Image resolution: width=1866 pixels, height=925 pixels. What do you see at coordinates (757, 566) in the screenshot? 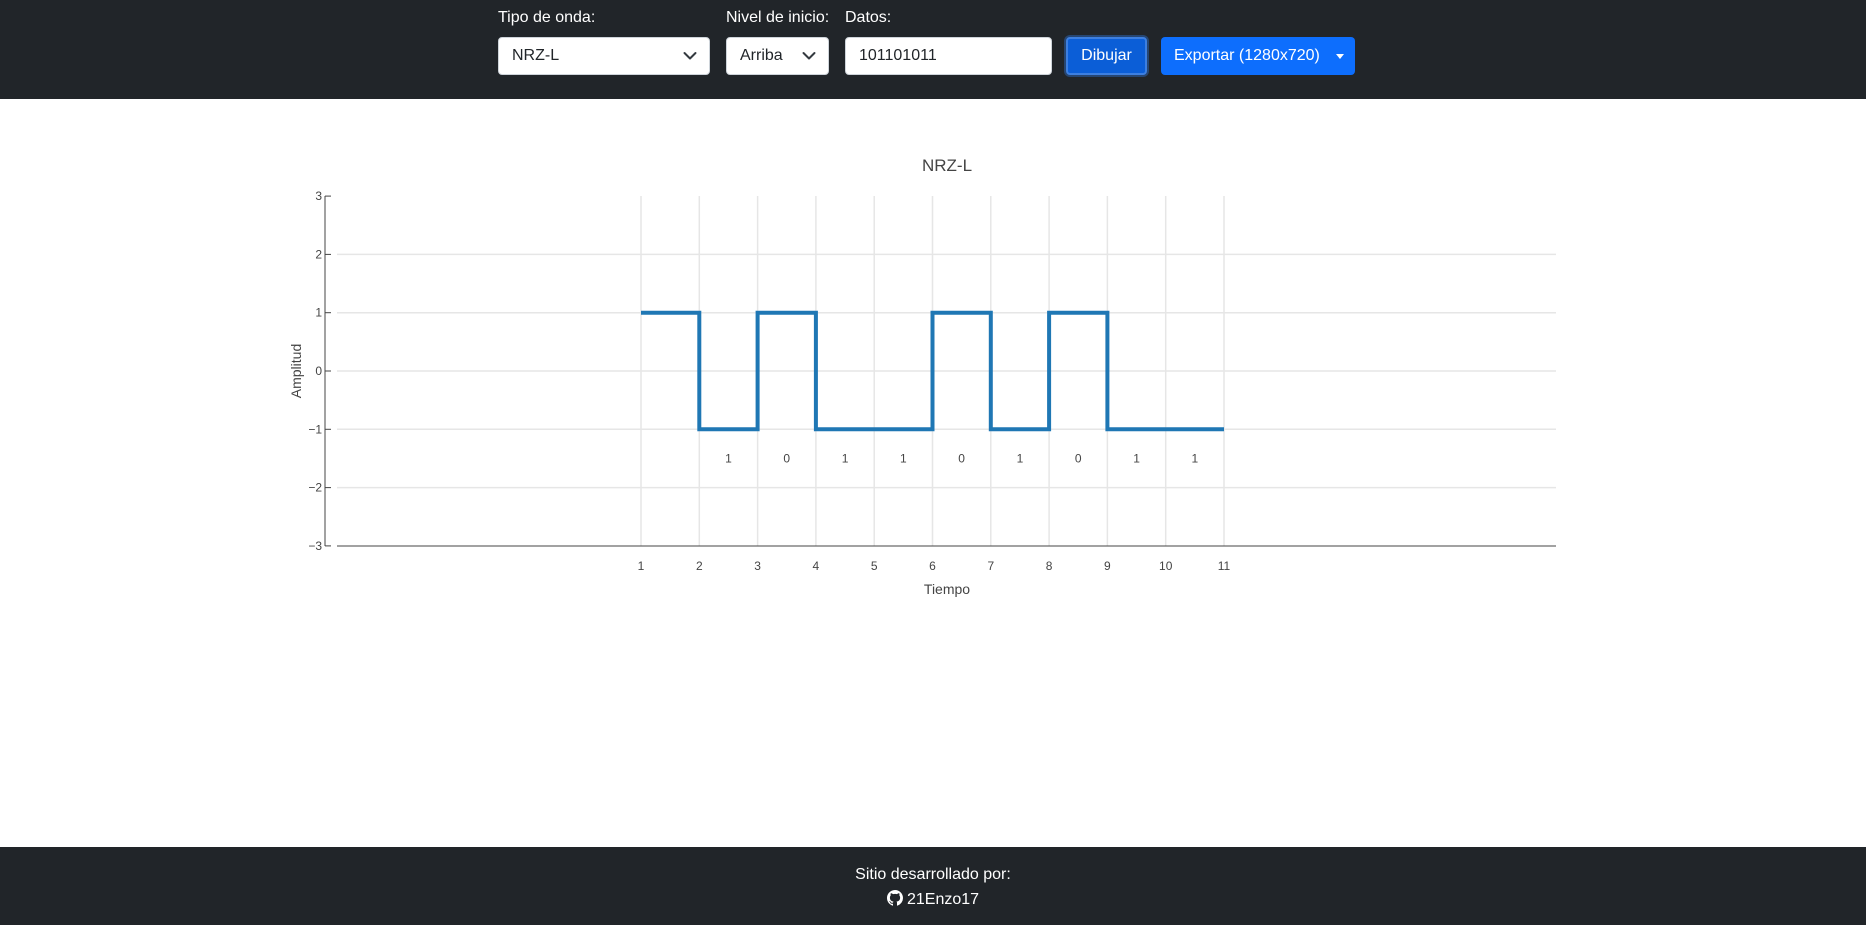
I see `x-tick-label: 3` at bounding box center [757, 566].